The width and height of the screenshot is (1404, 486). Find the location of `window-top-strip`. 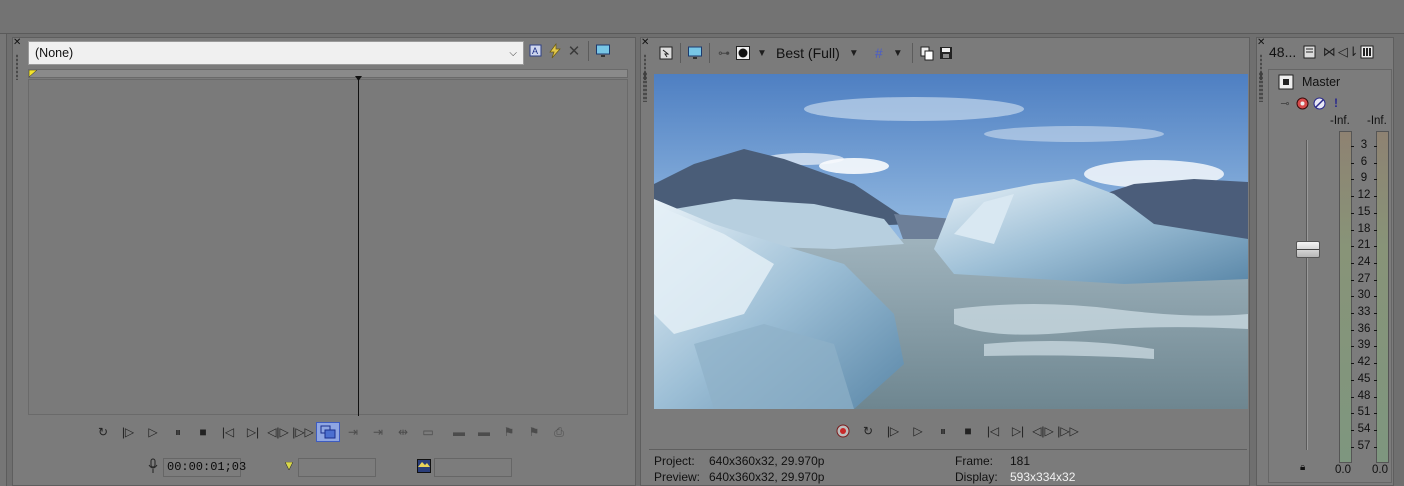

window-top-strip is located at coordinates (702, 17).